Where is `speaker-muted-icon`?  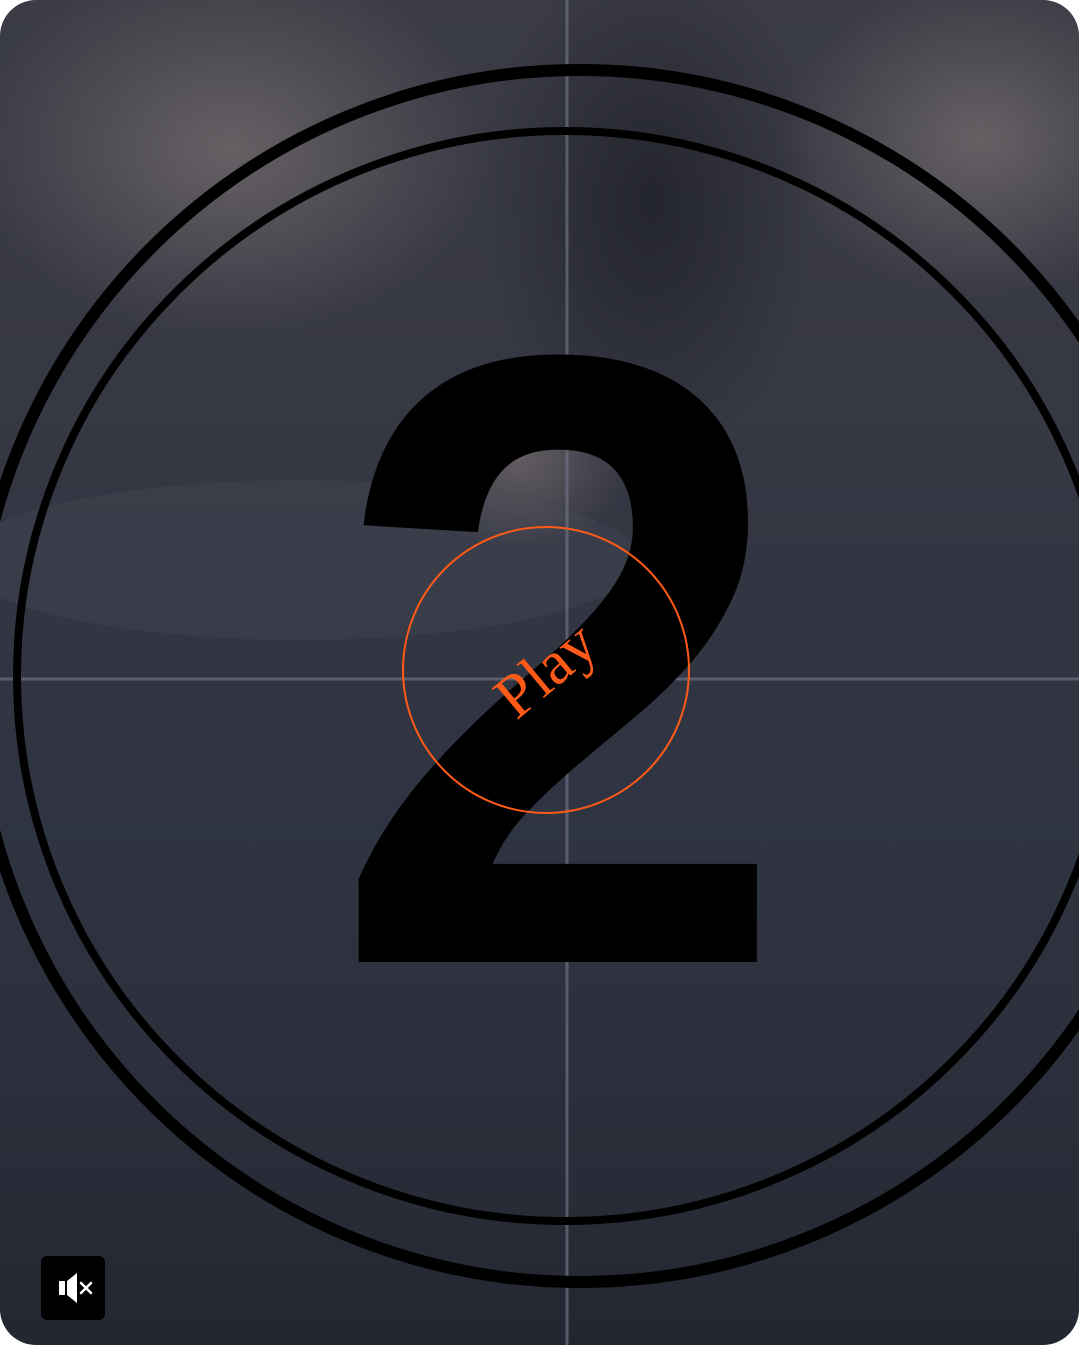
speaker-muted-icon is located at coordinates (76, 1288).